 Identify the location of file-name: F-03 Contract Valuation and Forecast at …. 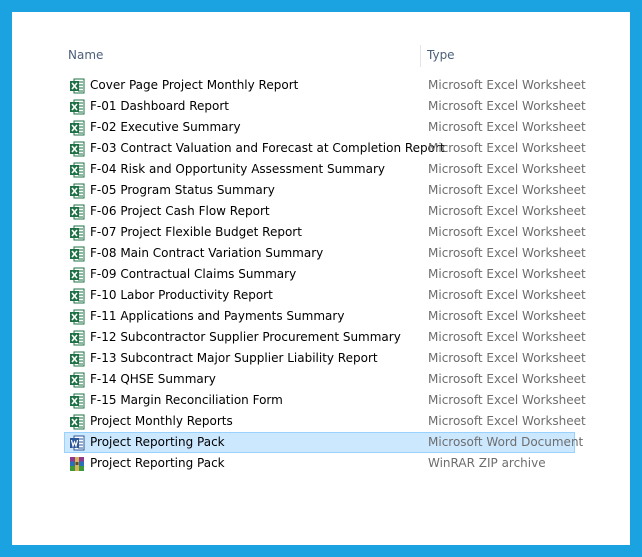
(267, 148).